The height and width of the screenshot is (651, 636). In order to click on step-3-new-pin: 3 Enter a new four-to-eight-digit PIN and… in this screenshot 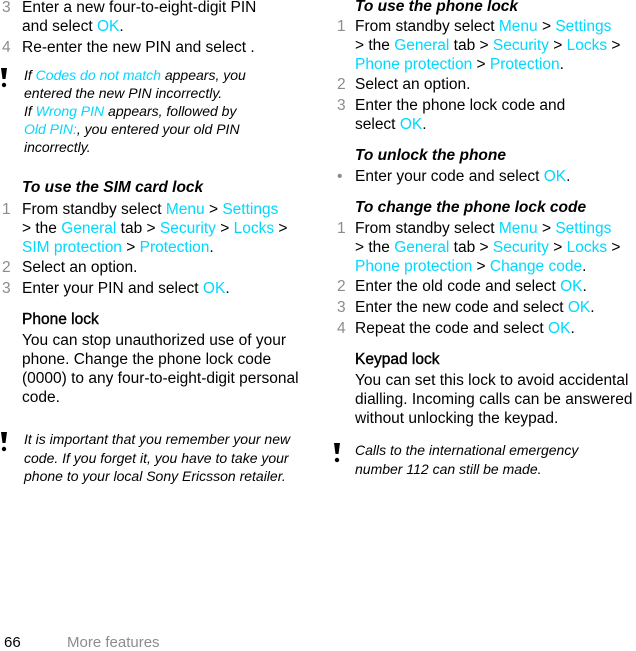, I will do `click(129, 17)`.